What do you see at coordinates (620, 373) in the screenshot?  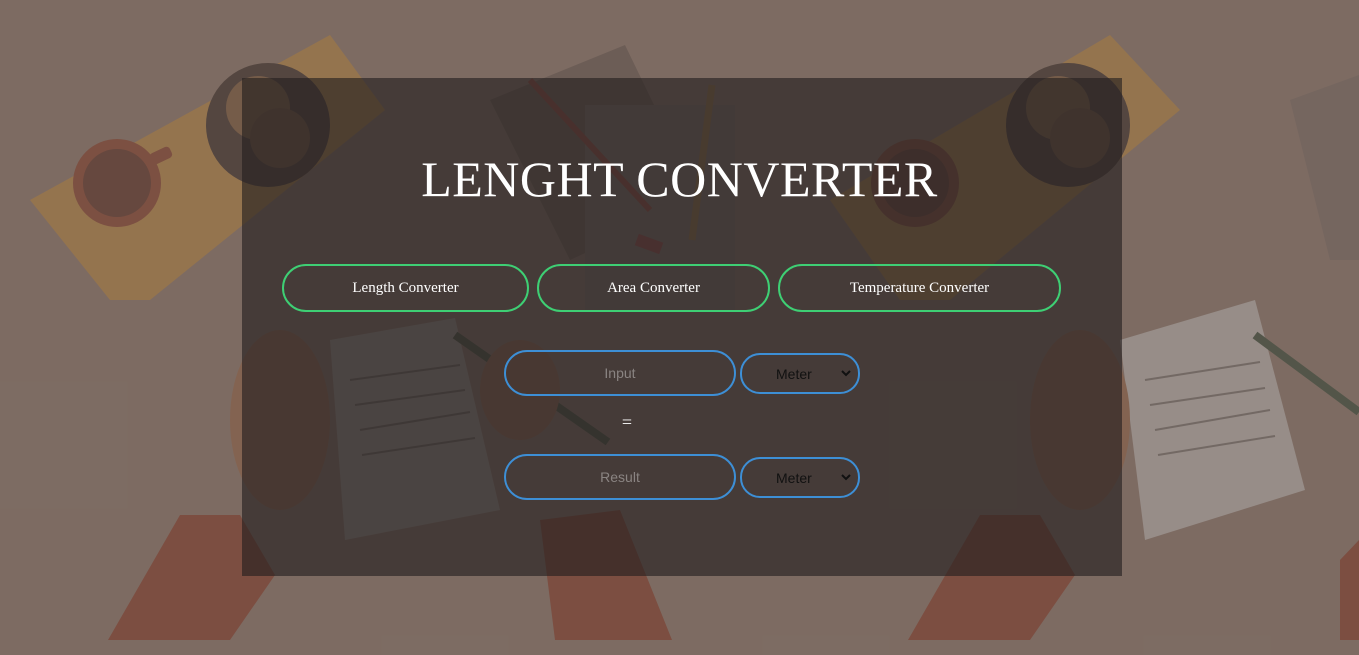 I see `input-field` at bounding box center [620, 373].